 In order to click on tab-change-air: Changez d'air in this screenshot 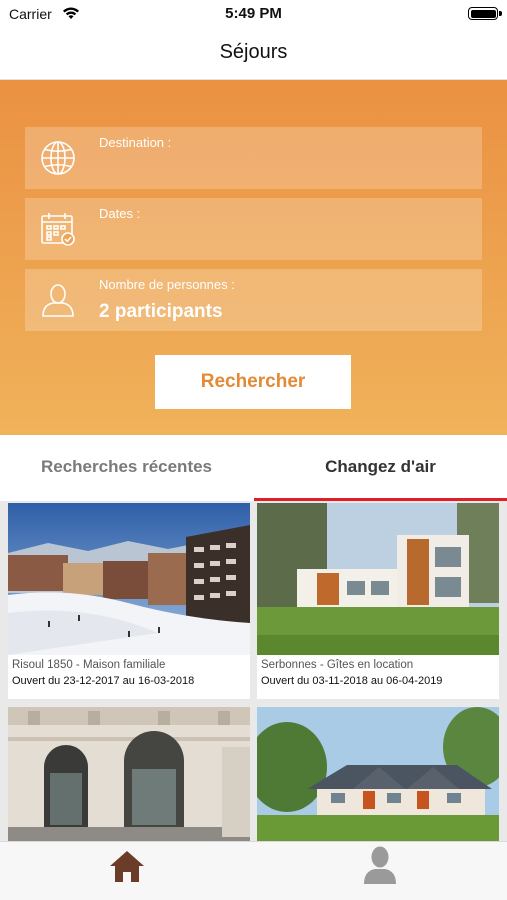, I will do `click(380, 468)`.